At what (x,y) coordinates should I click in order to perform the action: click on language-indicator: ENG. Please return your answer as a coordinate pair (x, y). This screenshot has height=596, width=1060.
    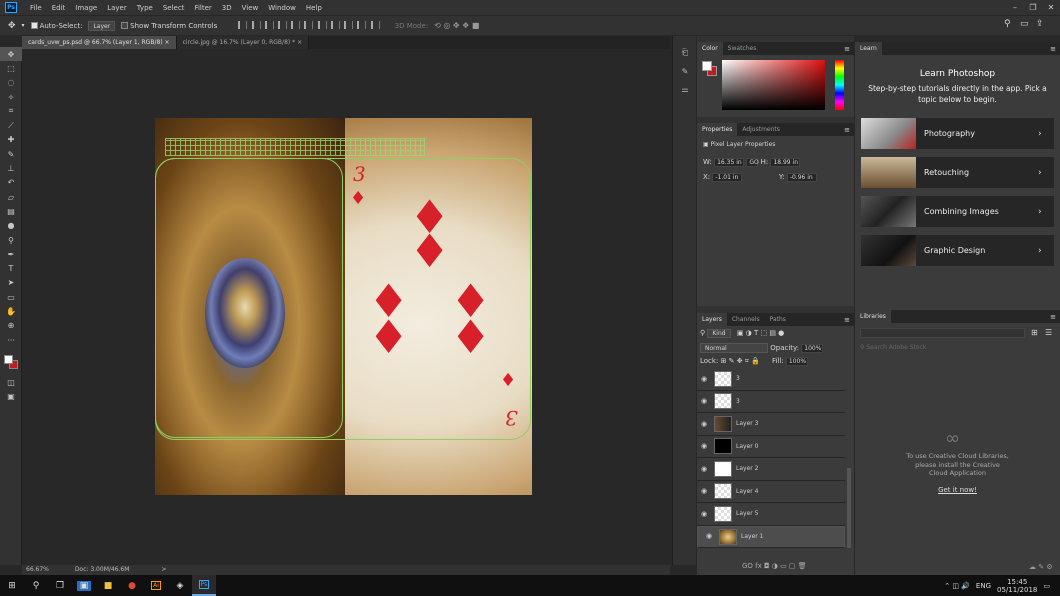
    Looking at the image, I should click on (983, 586).